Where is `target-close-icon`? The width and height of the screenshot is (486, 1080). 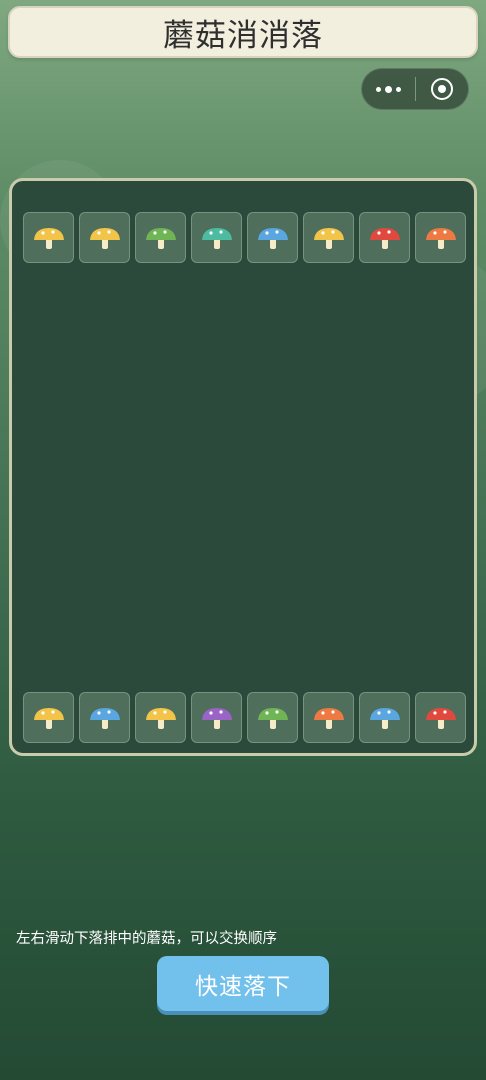
target-close-icon is located at coordinates (441, 89).